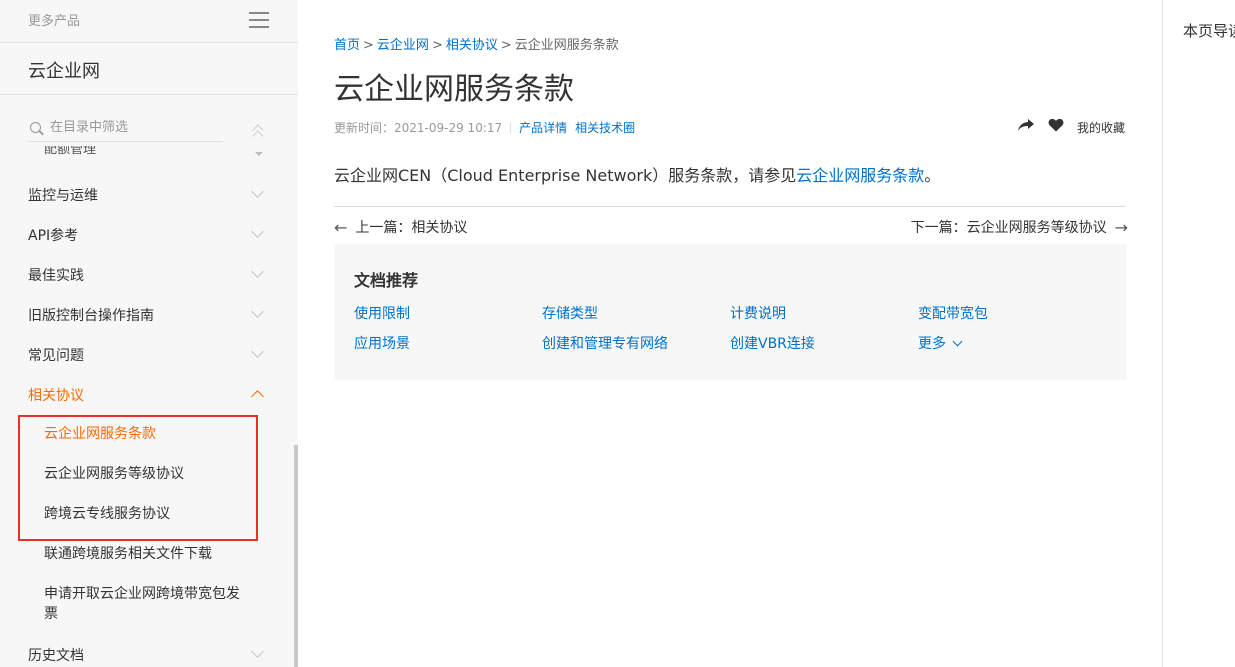  What do you see at coordinates (605, 128) in the screenshot?
I see `tech-circle-link: 相关技术圈` at bounding box center [605, 128].